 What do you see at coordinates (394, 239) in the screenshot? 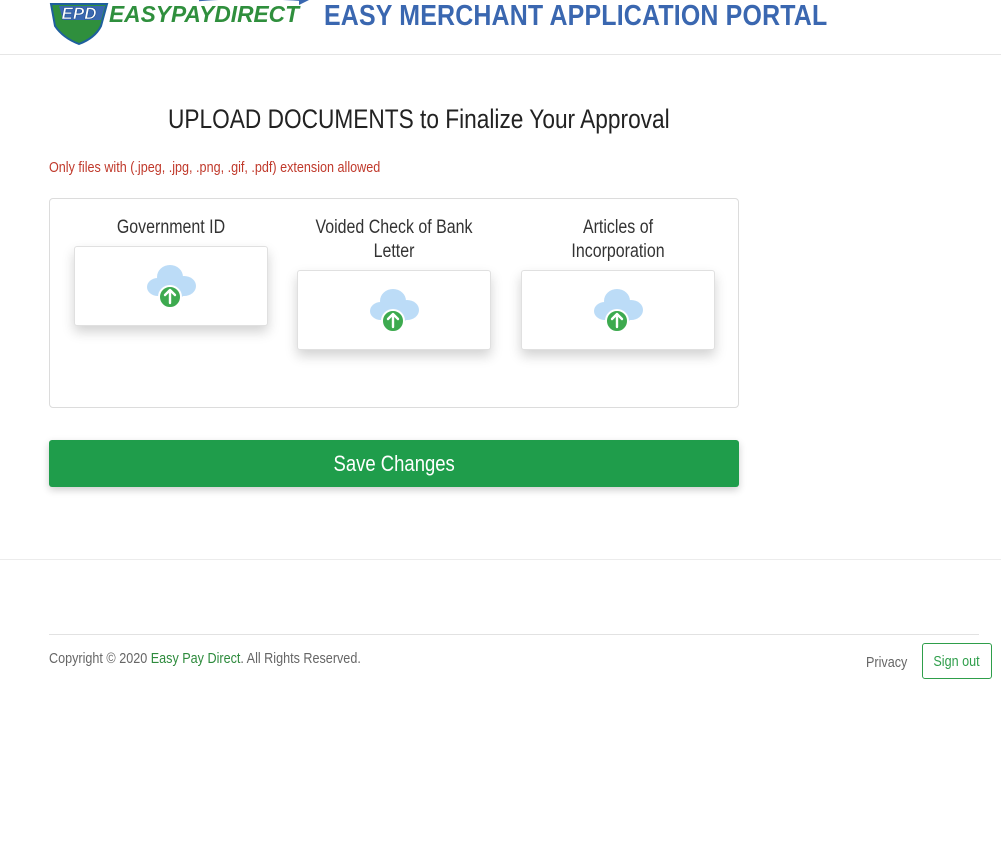
I see `upload-slot-label: Voided Check of Bank Letter` at bounding box center [394, 239].